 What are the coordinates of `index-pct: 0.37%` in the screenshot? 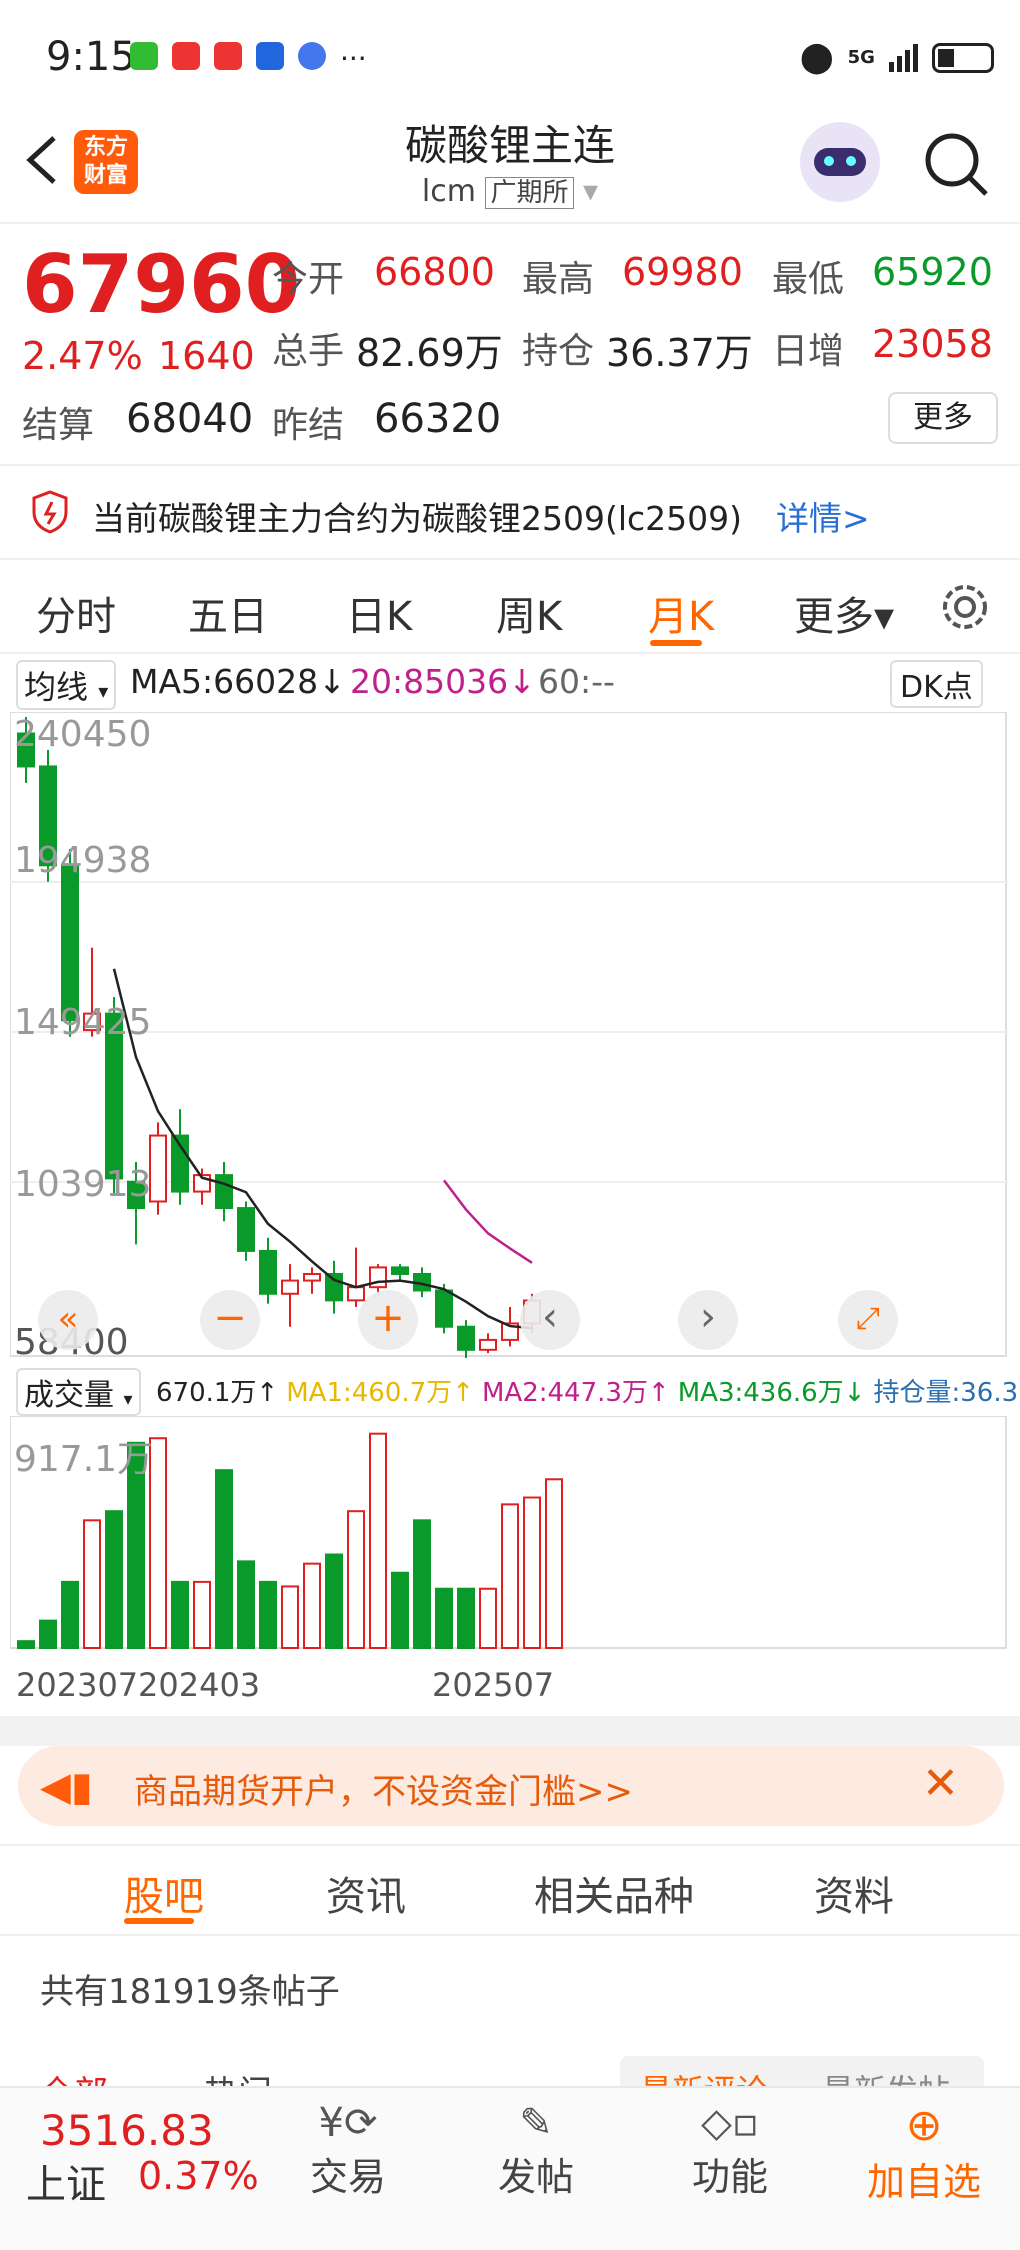 It's located at (198, 2176).